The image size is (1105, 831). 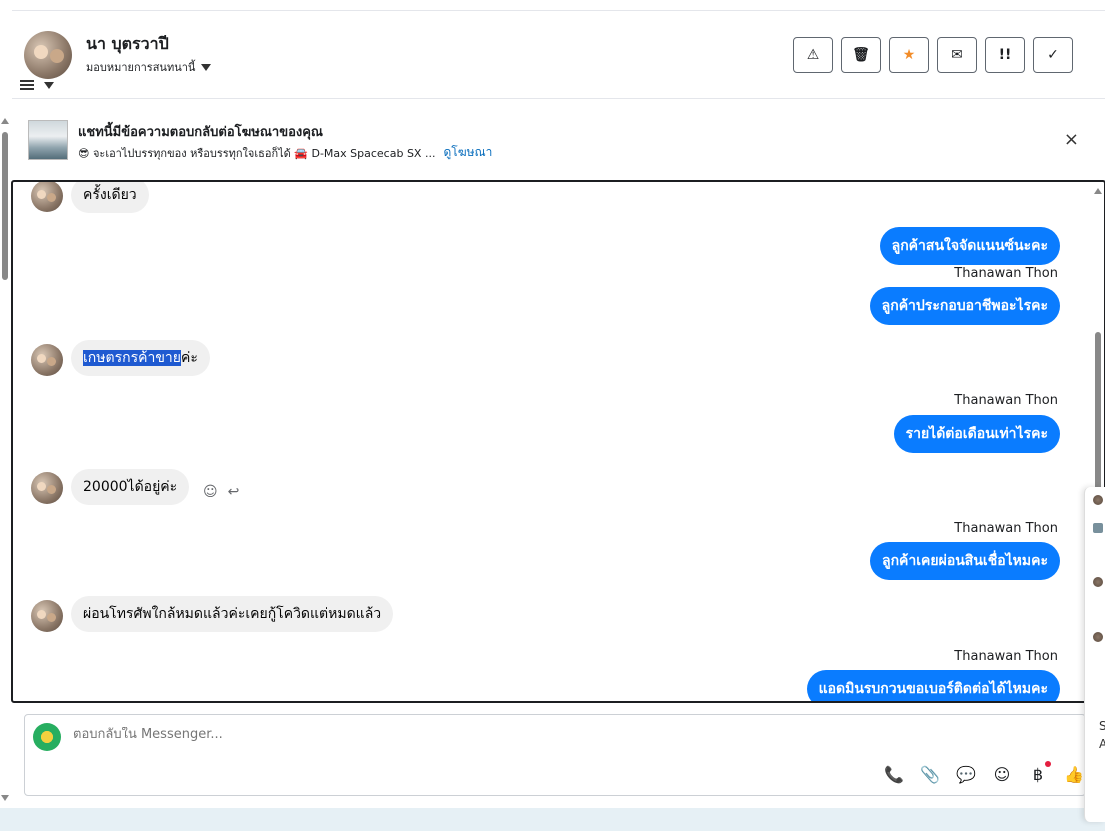 What do you see at coordinates (1098, 528) in the screenshot?
I see `thumbnail` at bounding box center [1098, 528].